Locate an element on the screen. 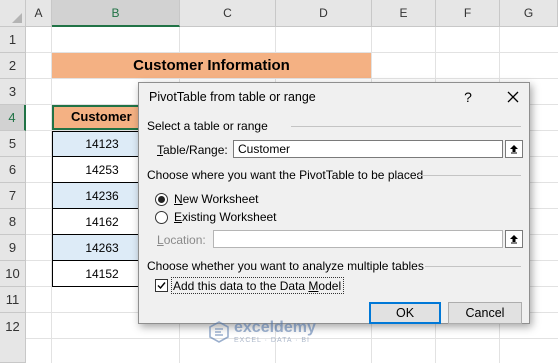  row-header-2: 2 is located at coordinates (13, 66).